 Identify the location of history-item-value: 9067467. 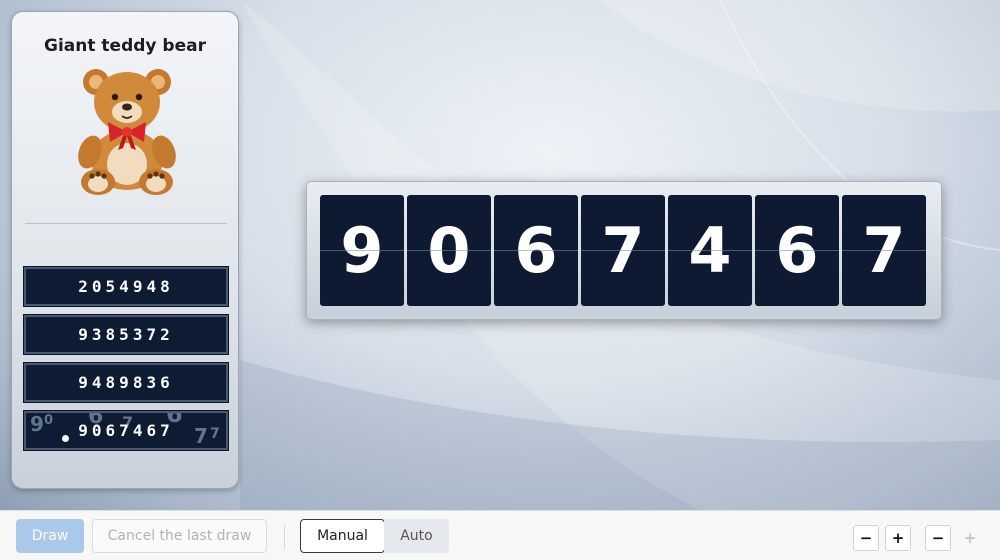
(126, 430).